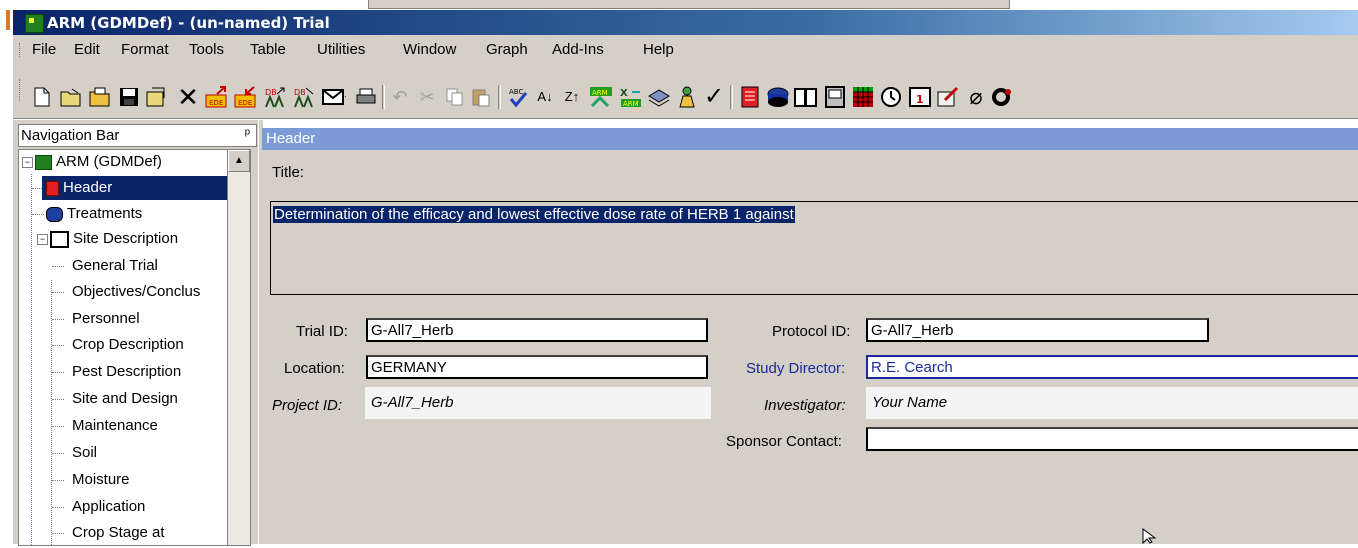 This screenshot has width=1358, height=548. What do you see at coordinates (42, 239) in the screenshot?
I see `collapse-site-description-icon: −` at bounding box center [42, 239].